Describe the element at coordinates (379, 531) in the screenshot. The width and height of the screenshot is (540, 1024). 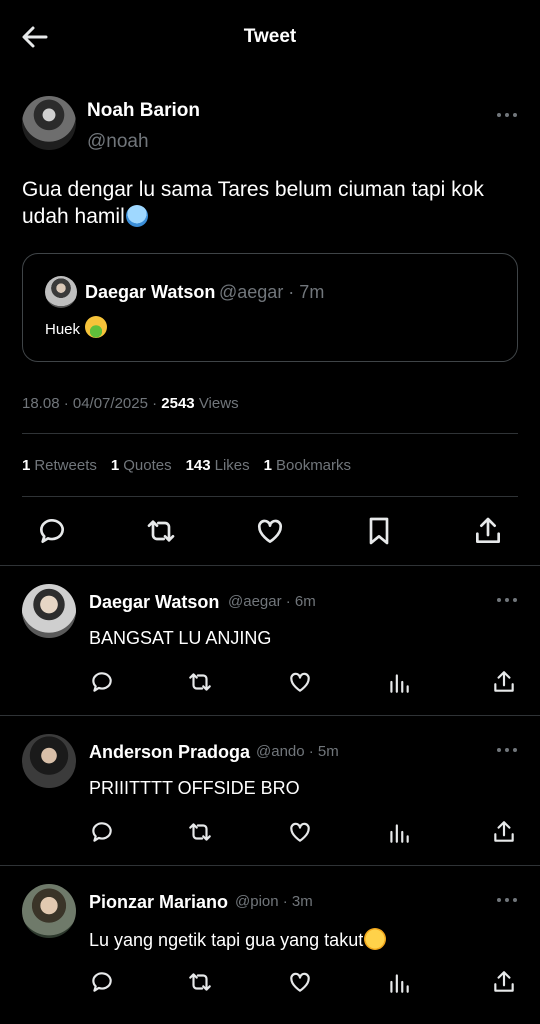
I see `bookmark-icon` at that location.